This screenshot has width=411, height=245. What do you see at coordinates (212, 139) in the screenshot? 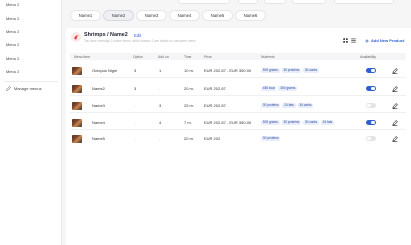
I see `item-price: EUR 202` at bounding box center [212, 139].